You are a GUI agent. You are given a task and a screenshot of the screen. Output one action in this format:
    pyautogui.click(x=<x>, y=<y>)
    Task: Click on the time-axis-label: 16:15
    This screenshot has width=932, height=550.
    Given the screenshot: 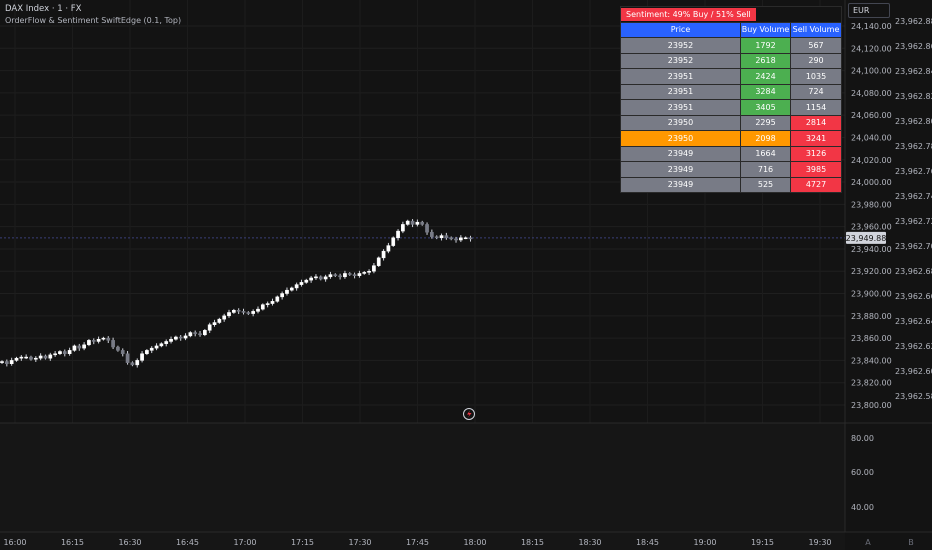 What is the action you would take?
    pyautogui.click(x=72, y=542)
    